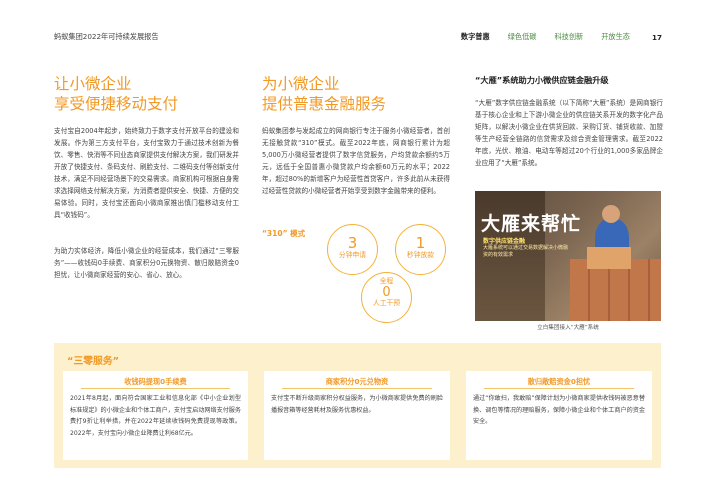 The image size is (710, 498). I want to click on tab-green-low-carbon: 绿色低碳, so click(522, 37).